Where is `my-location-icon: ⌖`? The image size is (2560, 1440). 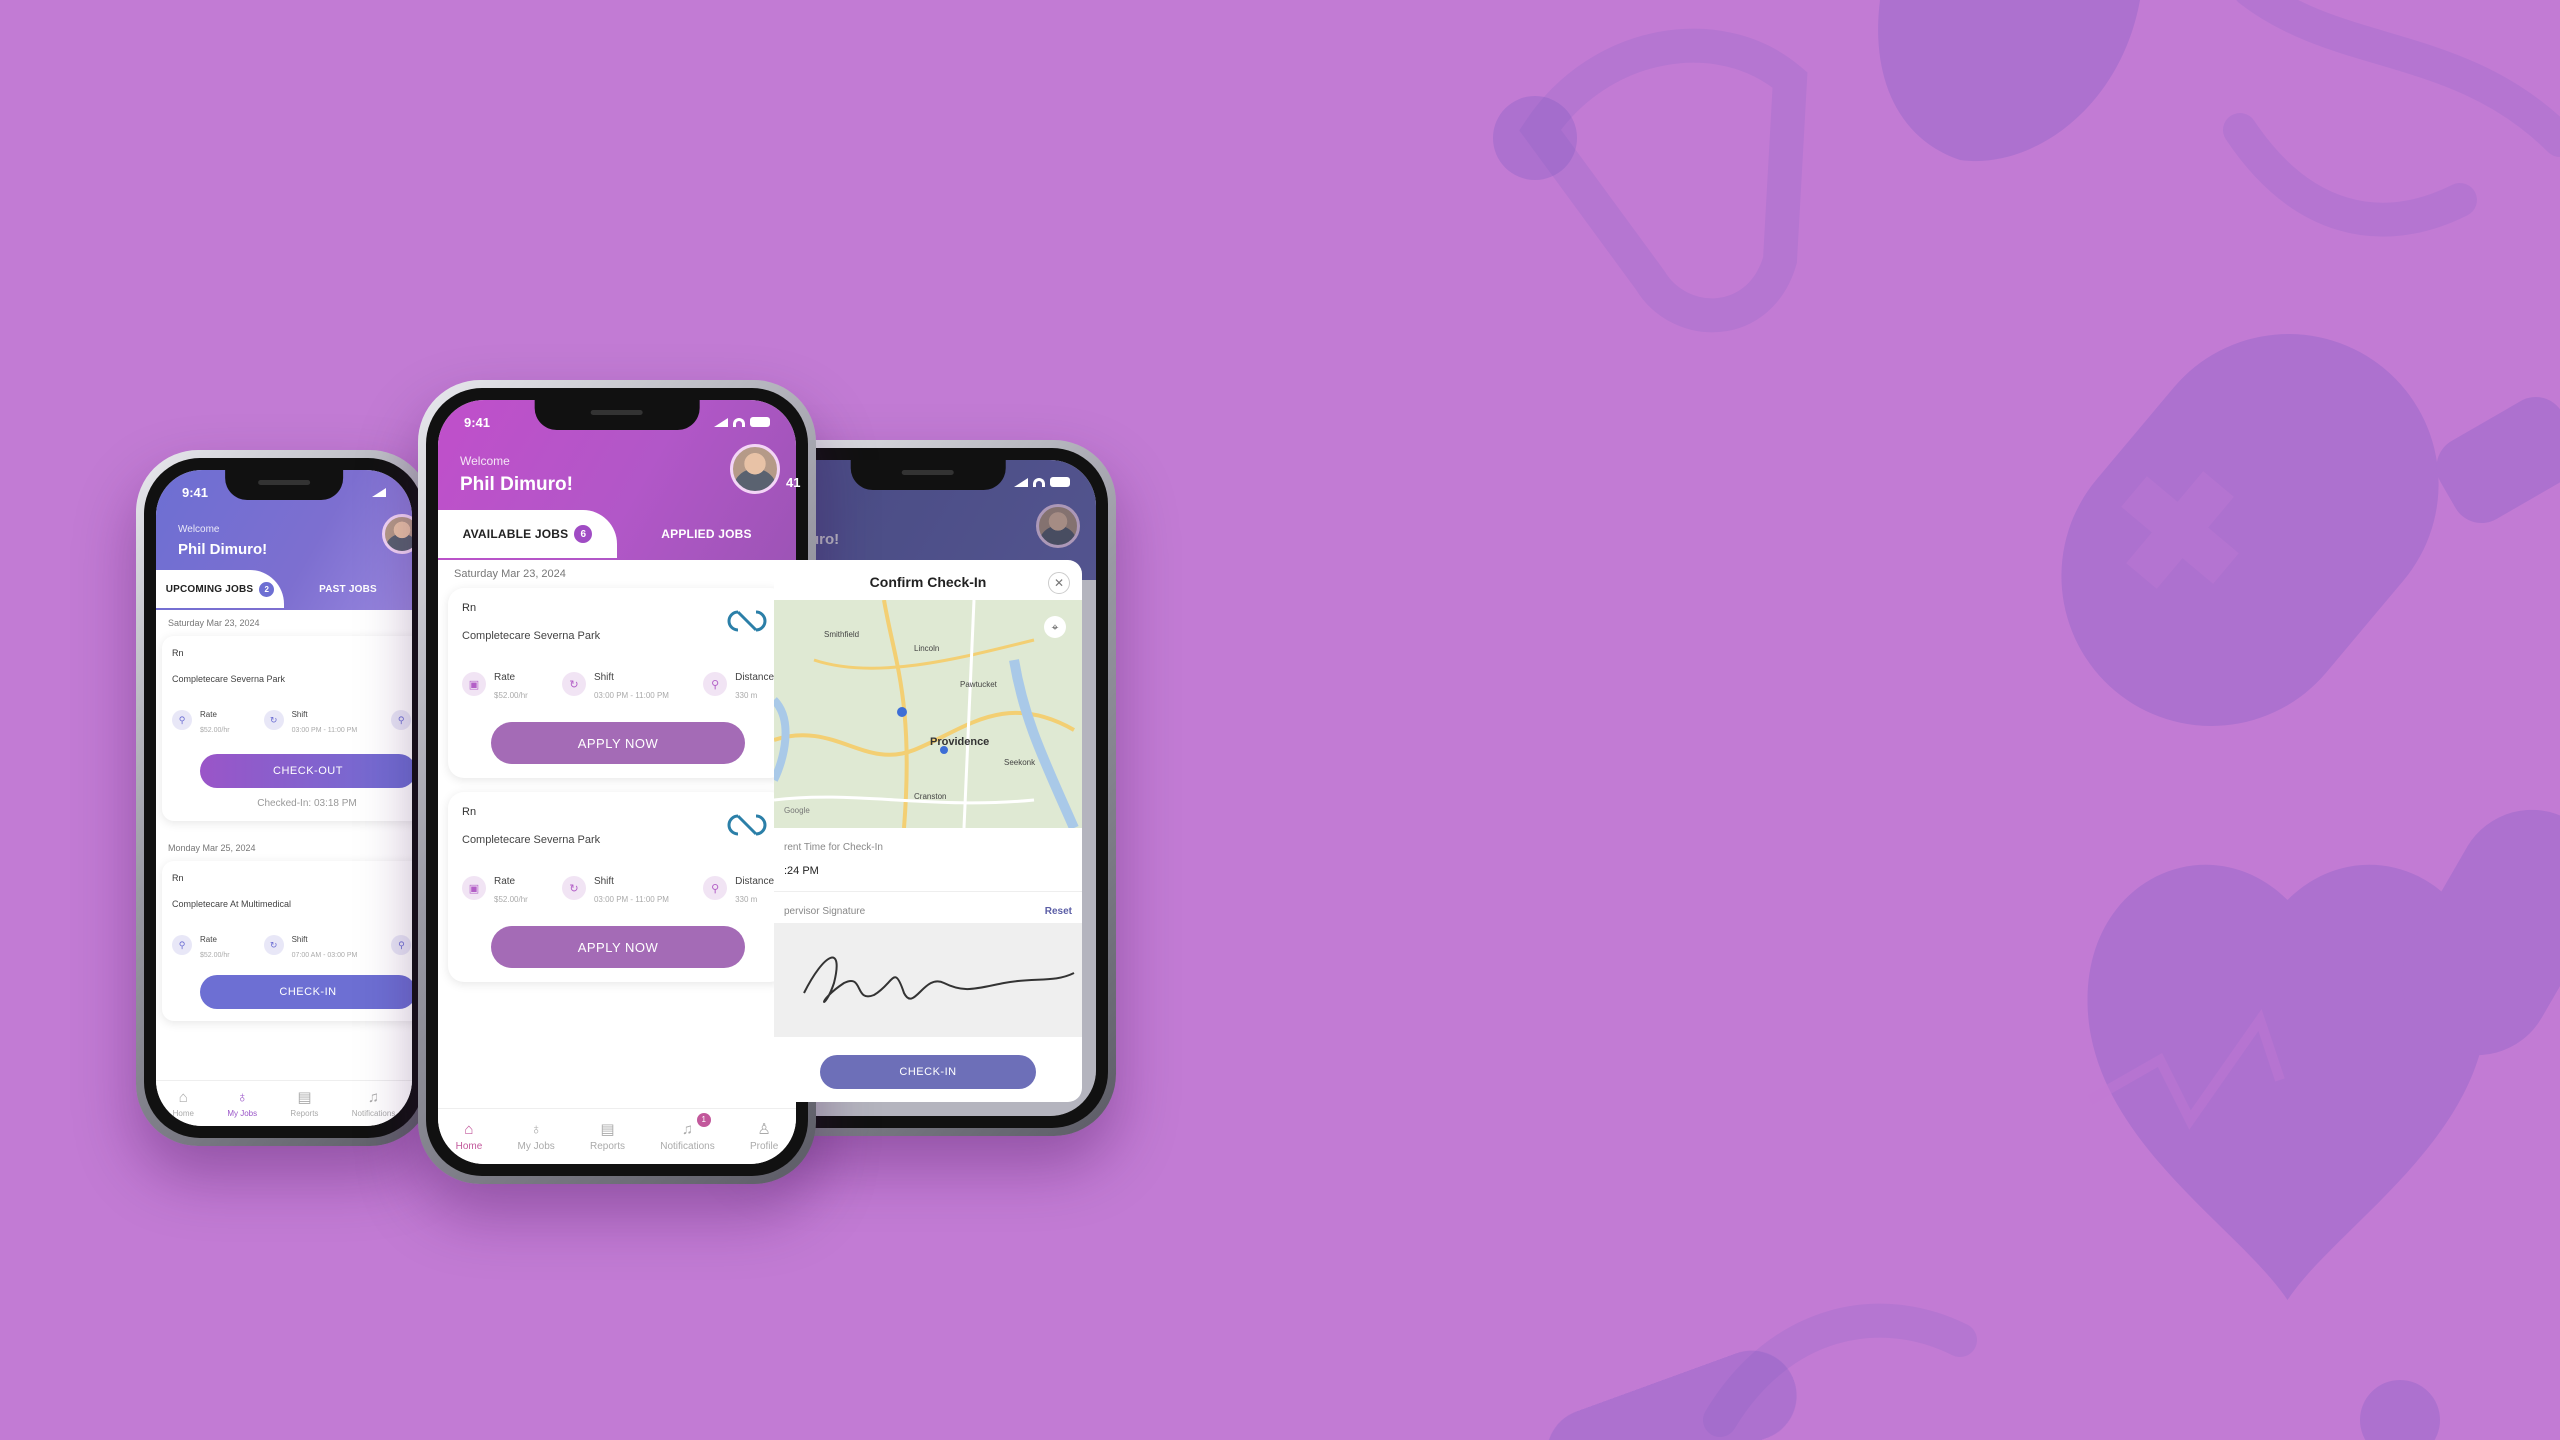
my-location-icon: ⌖ is located at coordinates (1055, 627).